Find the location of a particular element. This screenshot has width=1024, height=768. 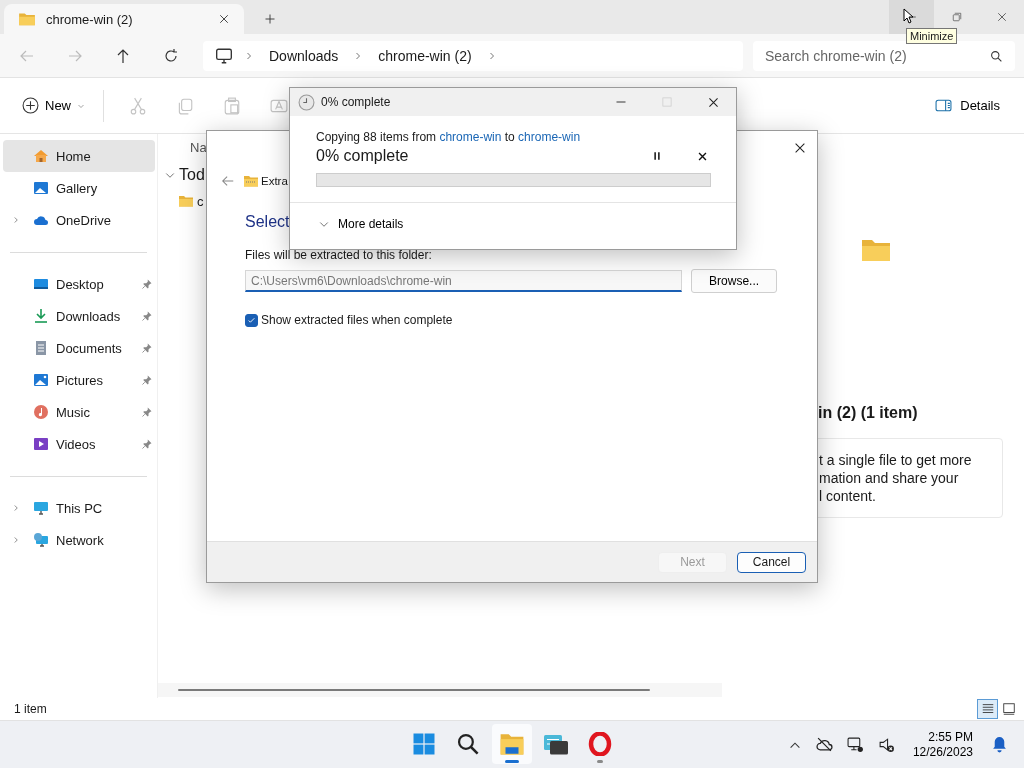

tiles-view-icon is located at coordinates (1008, 709).